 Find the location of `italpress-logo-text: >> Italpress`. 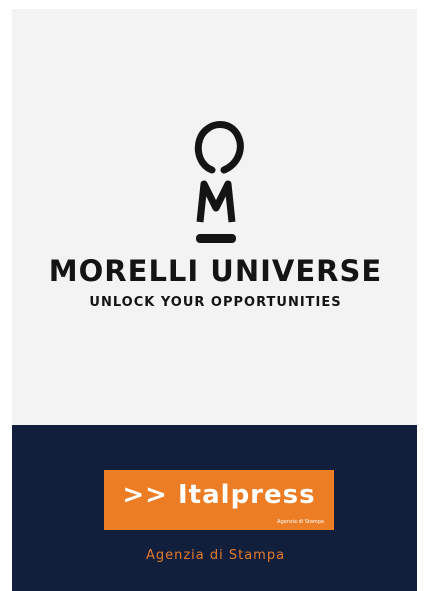

italpress-logo-text: >> Italpress is located at coordinates (219, 495).